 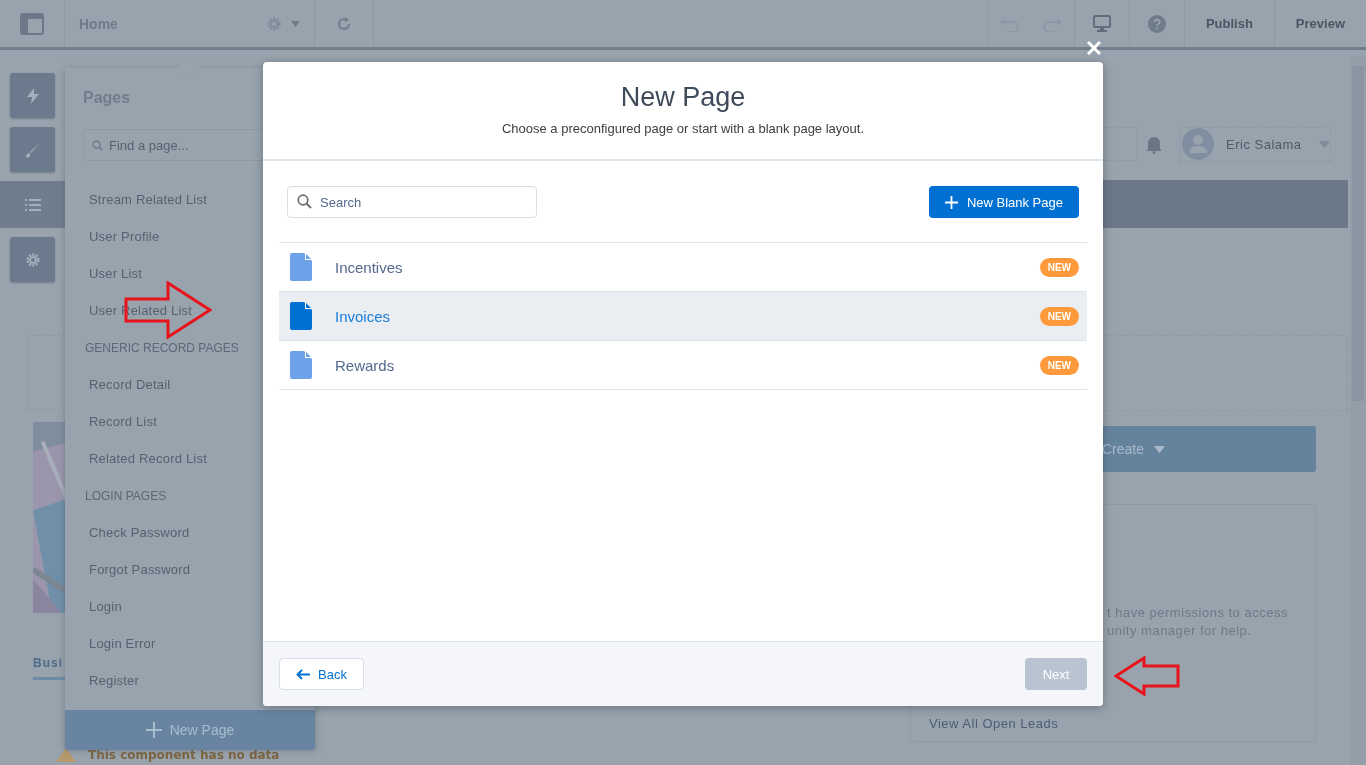 What do you see at coordinates (1094, 48) in the screenshot?
I see `close-icon` at bounding box center [1094, 48].